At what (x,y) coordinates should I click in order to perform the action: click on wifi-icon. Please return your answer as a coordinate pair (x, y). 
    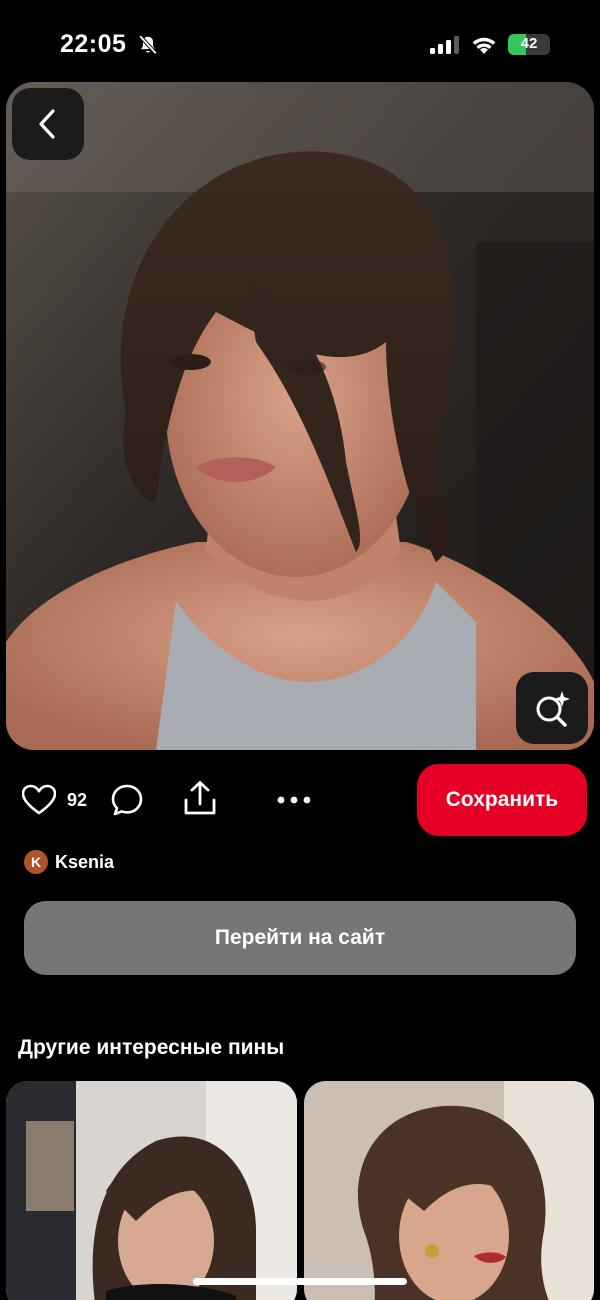
    Looking at the image, I should click on (484, 45).